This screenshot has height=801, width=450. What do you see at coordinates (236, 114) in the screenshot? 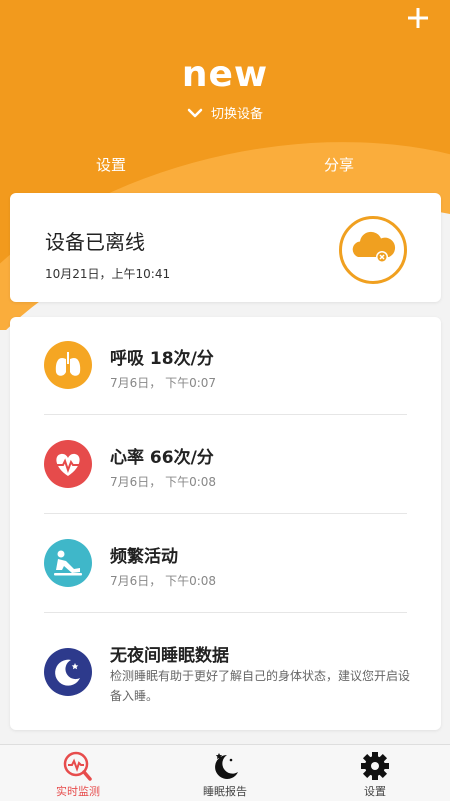
I see `switch-device-label: 切换设备` at bounding box center [236, 114].